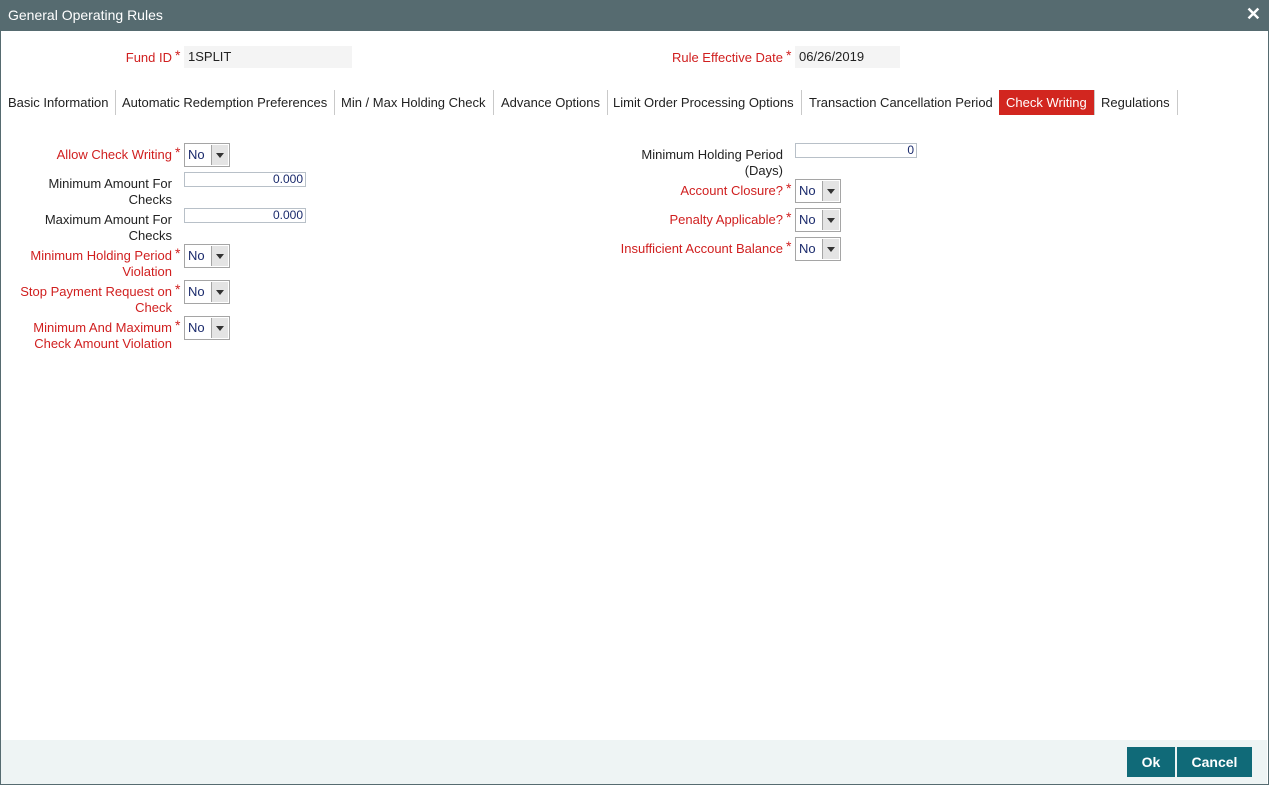 Image resolution: width=1269 pixels, height=786 pixels. Describe the element at coordinates (148, 57) in the screenshot. I see `fund-id-label: Fund ID` at that location.